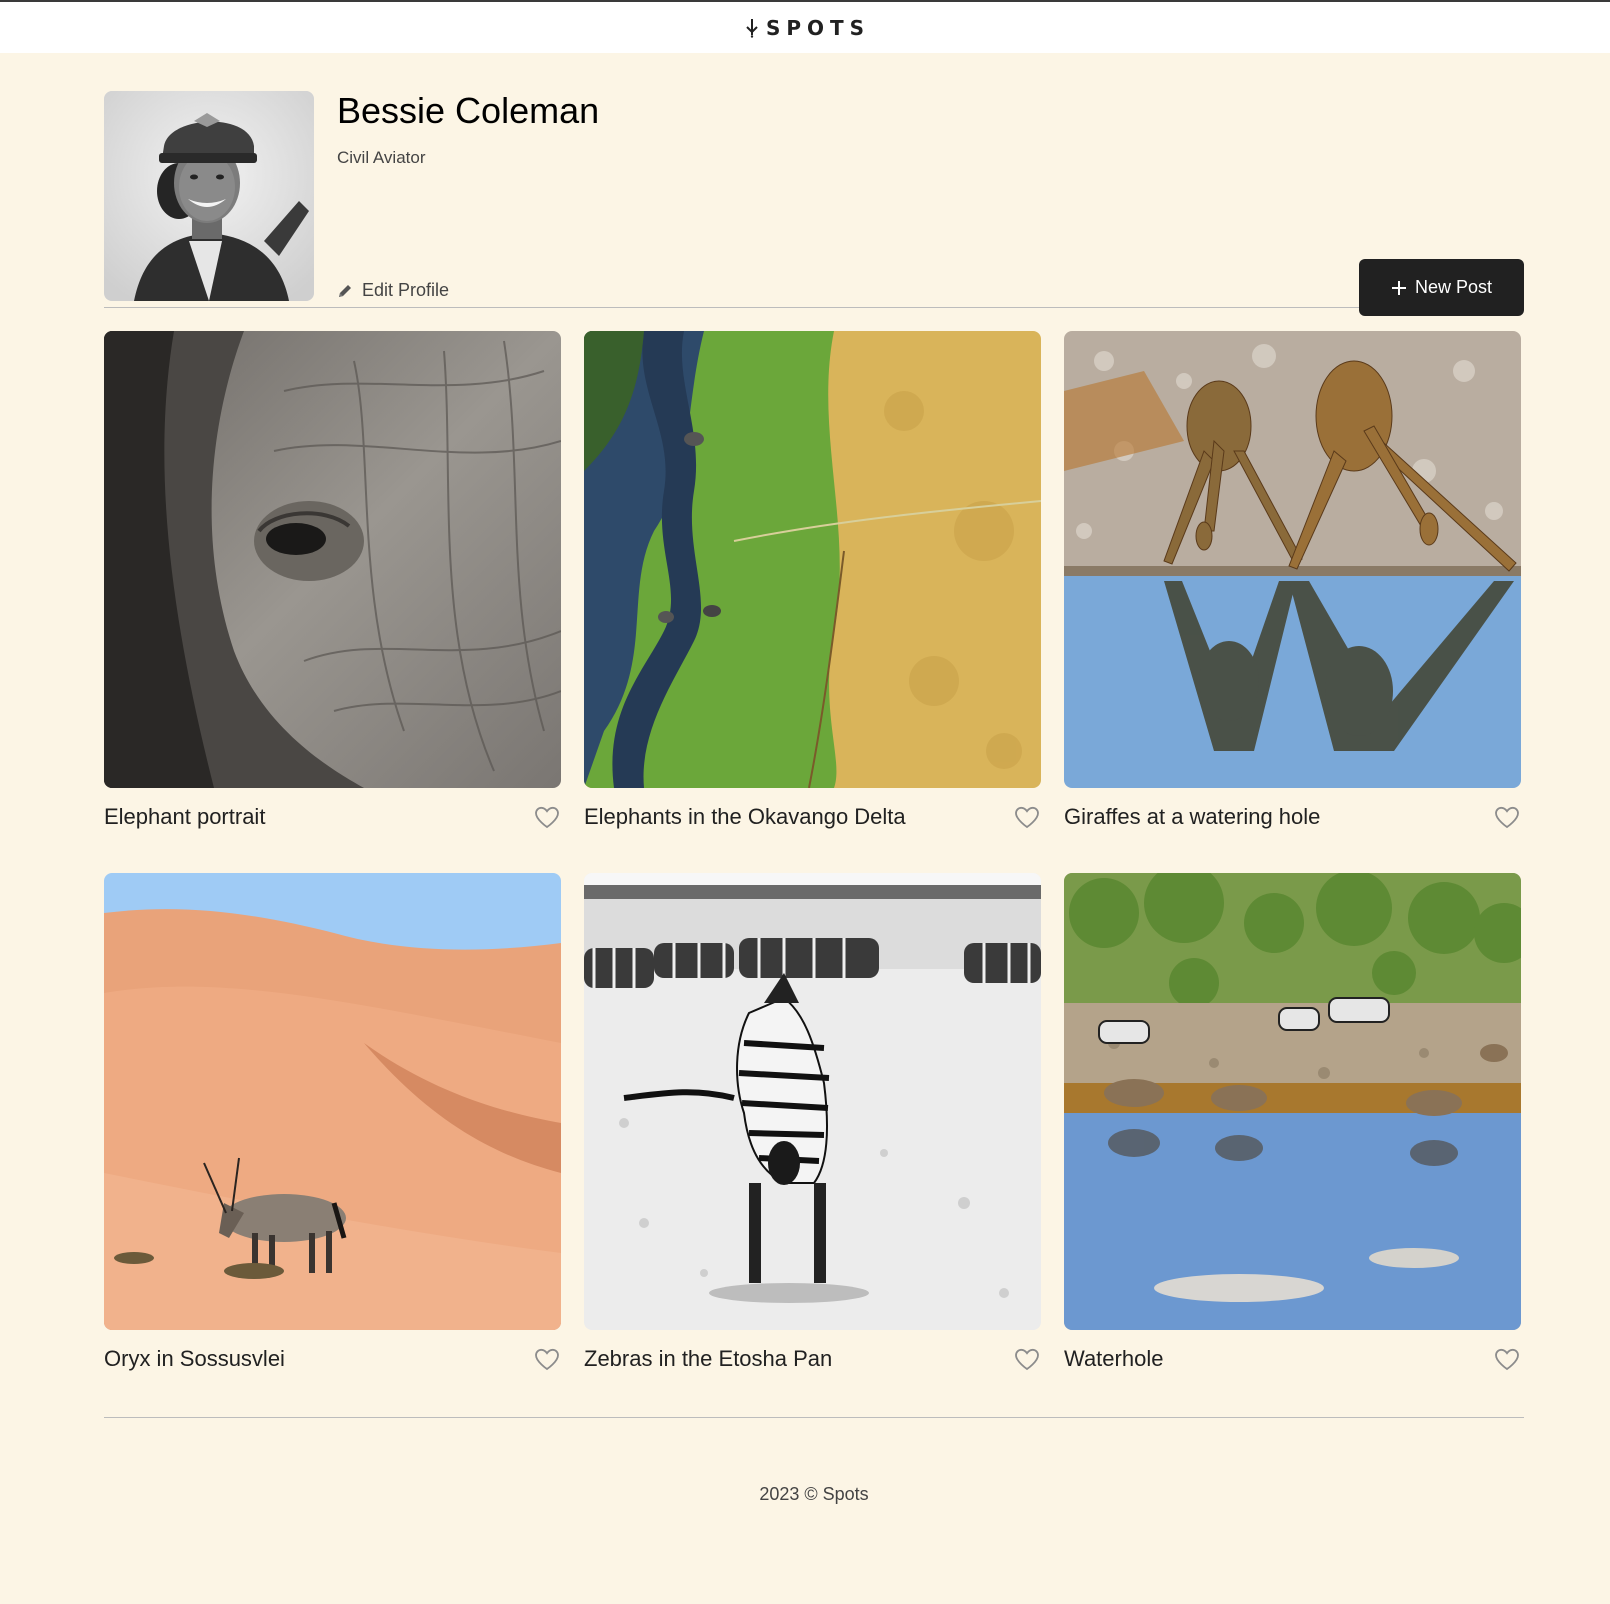 Image resolution: width=1610 pixels, height=1604 pixels. I want to click on card-footer: Elephants in the Okavango Delta, so click(812, 817).